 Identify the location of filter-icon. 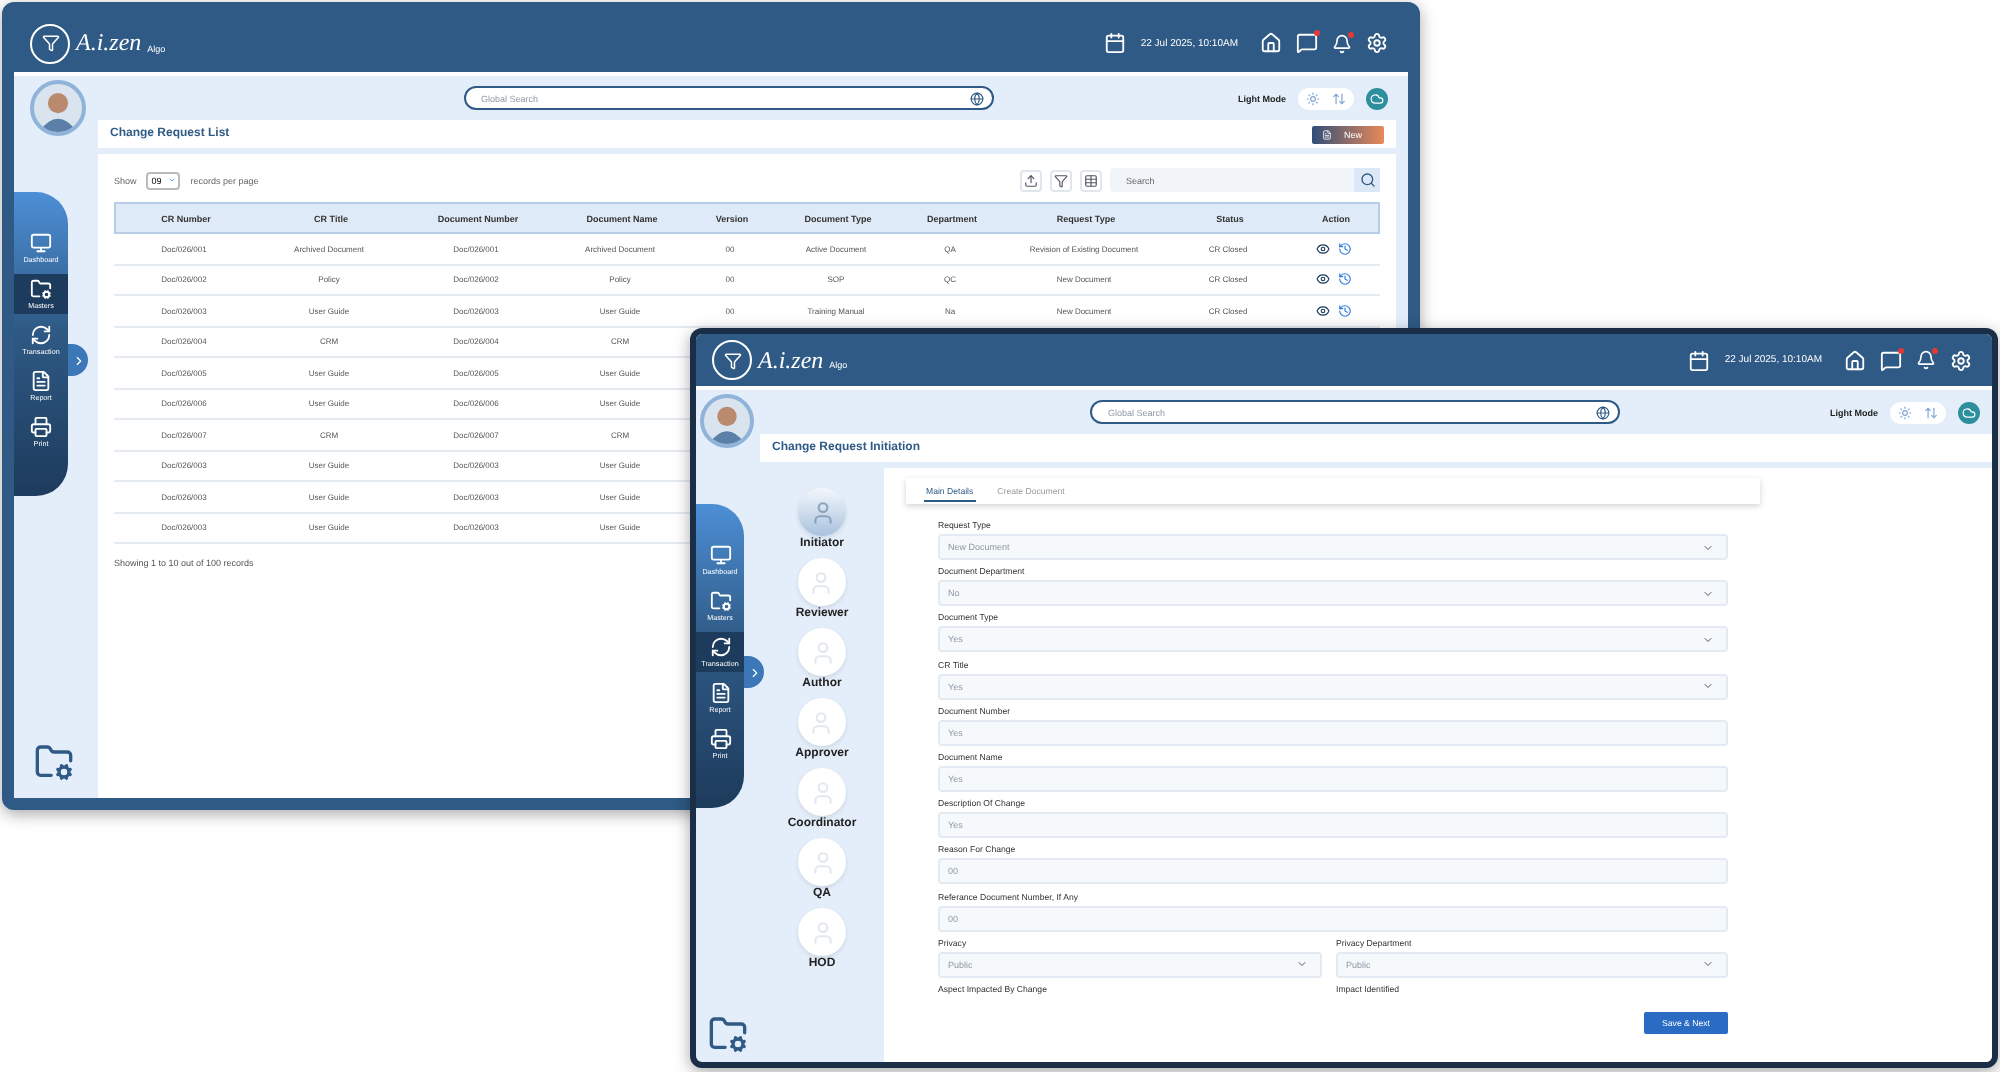
(1061, 180).